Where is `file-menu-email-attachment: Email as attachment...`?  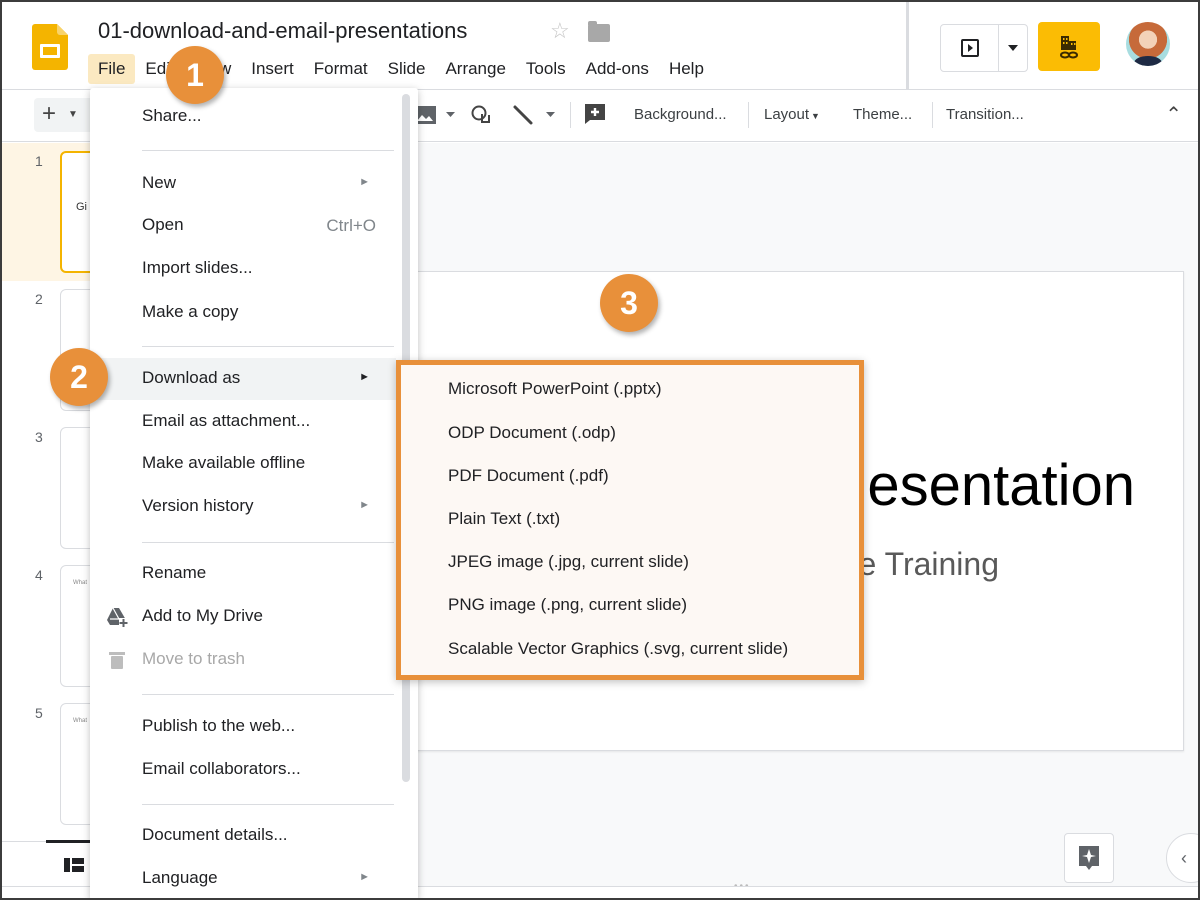 file-menu-email-attachment: Email as attachment... is located at coordinates (240, 422).